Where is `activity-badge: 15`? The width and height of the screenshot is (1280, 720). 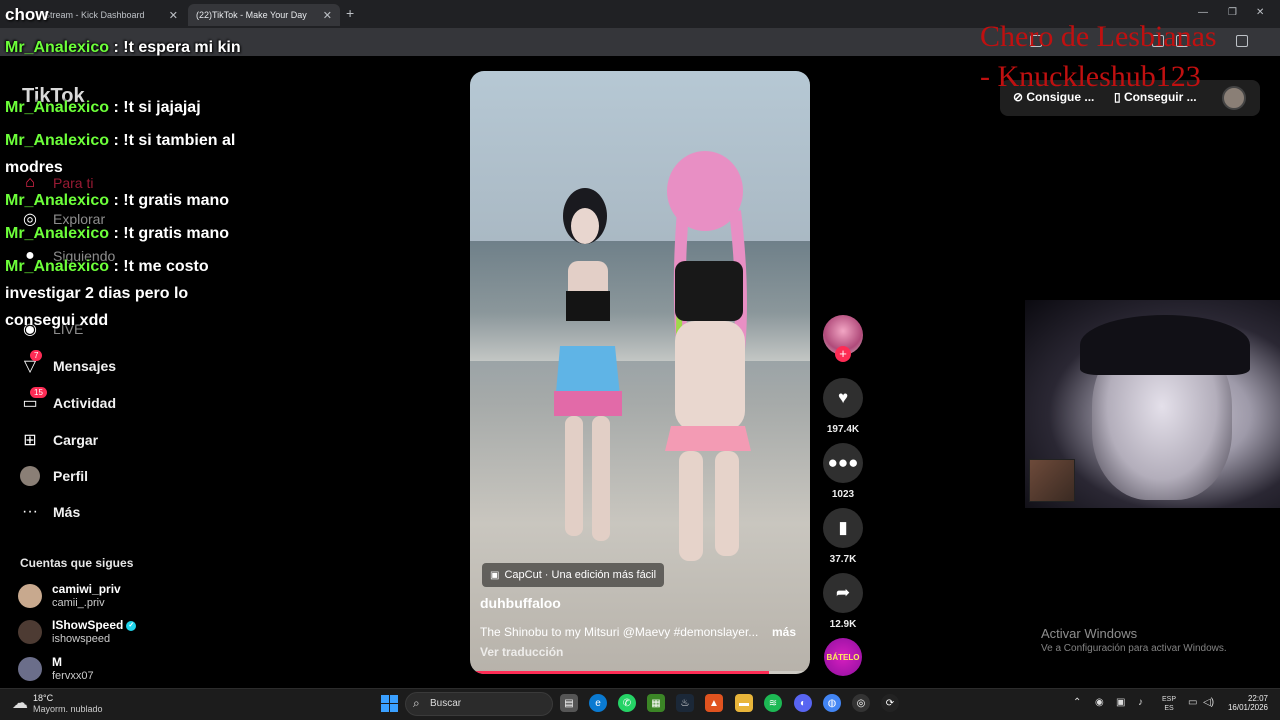 activity-badge: 15 is located at coordinates (38, 392).